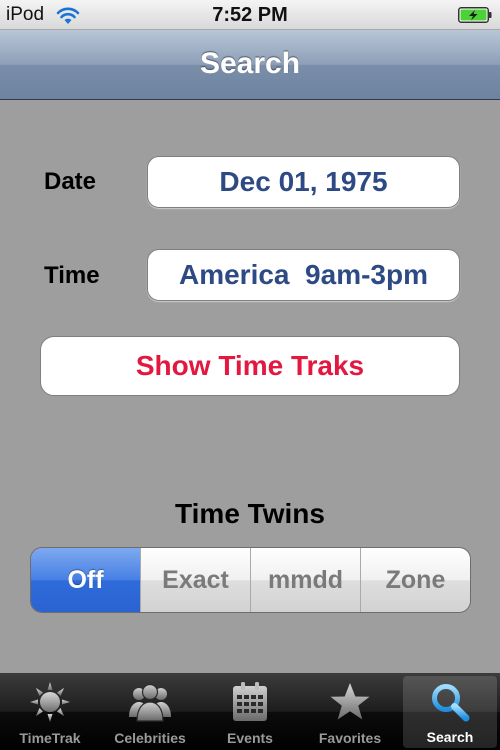  I want to click on status-bar: iPod 7:52 PM, so click(250, 15).